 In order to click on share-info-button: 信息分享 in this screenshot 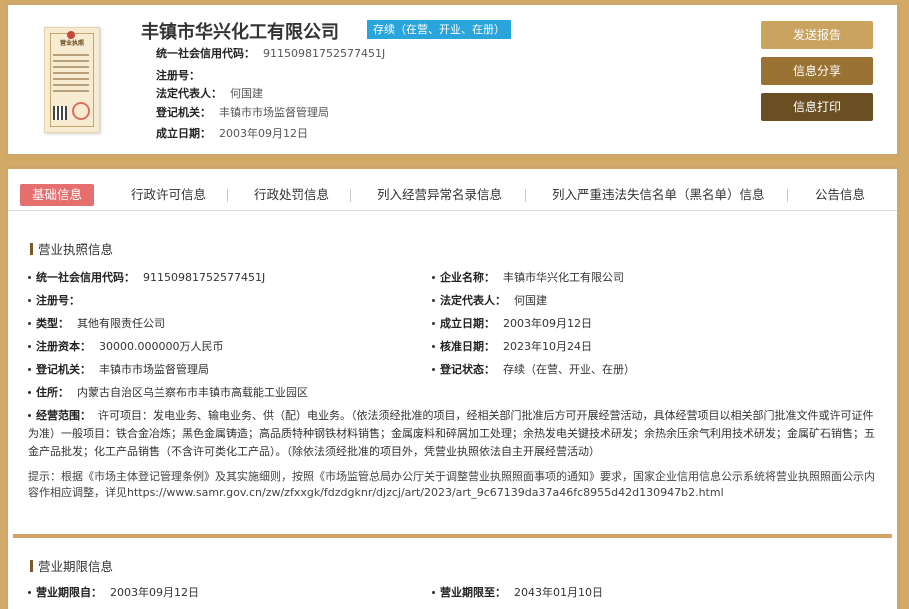, I will do `click(817, 71)`.